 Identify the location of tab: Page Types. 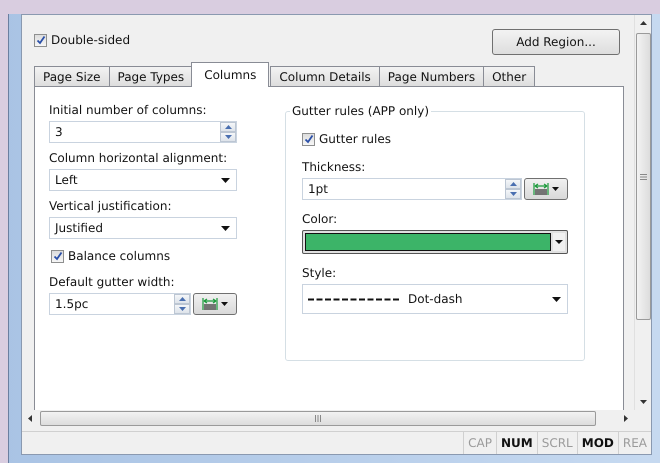
(151, 76).